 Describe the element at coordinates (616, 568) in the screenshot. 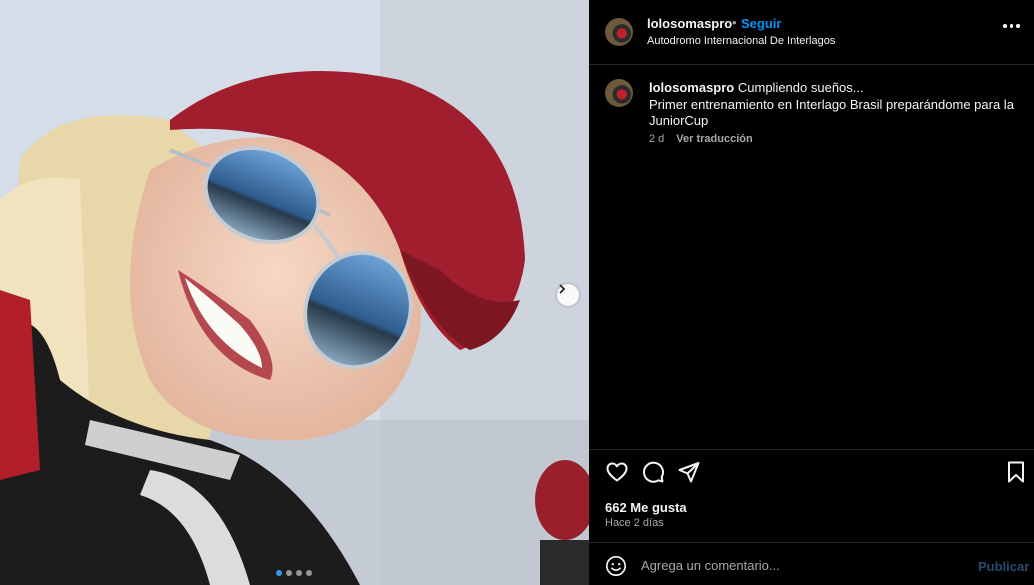

I see `emoji-icon` at that location.